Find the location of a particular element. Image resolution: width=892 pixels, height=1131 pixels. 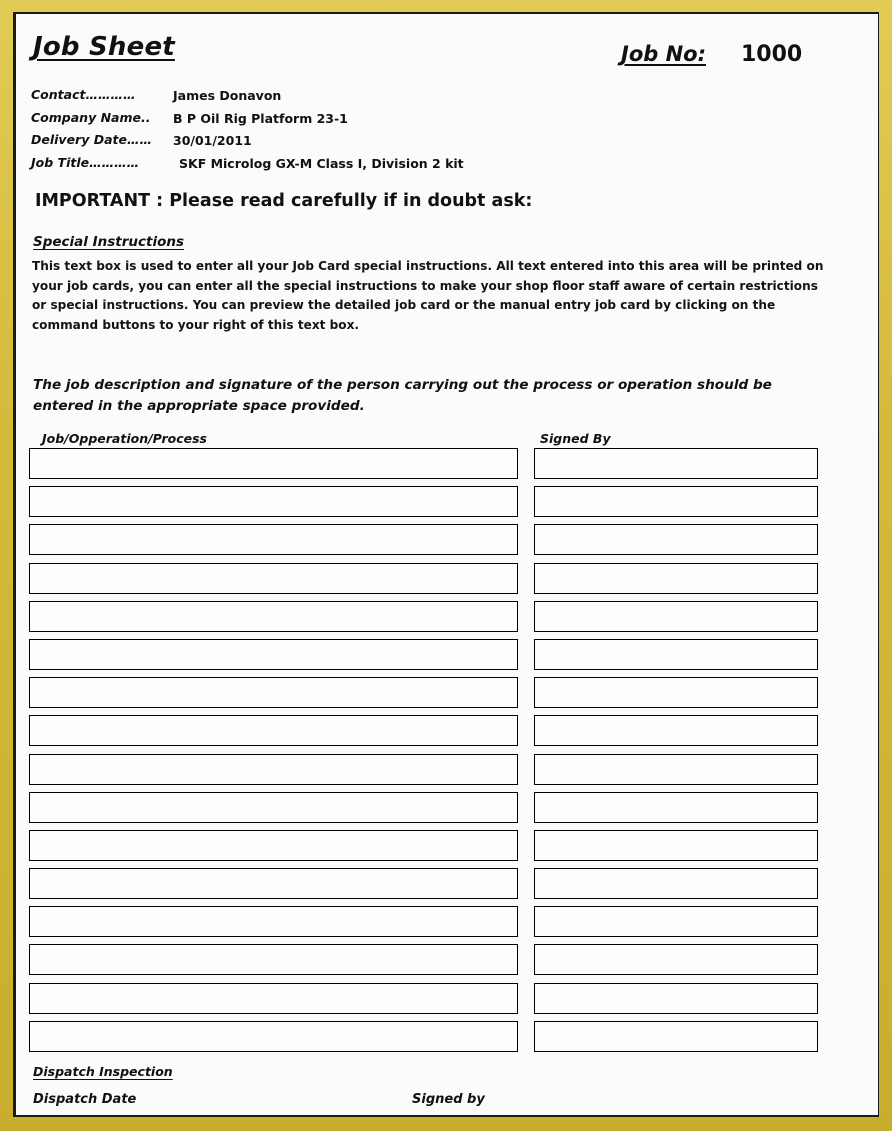

page-title: Job Sheet is located at coordinates (104, 47).